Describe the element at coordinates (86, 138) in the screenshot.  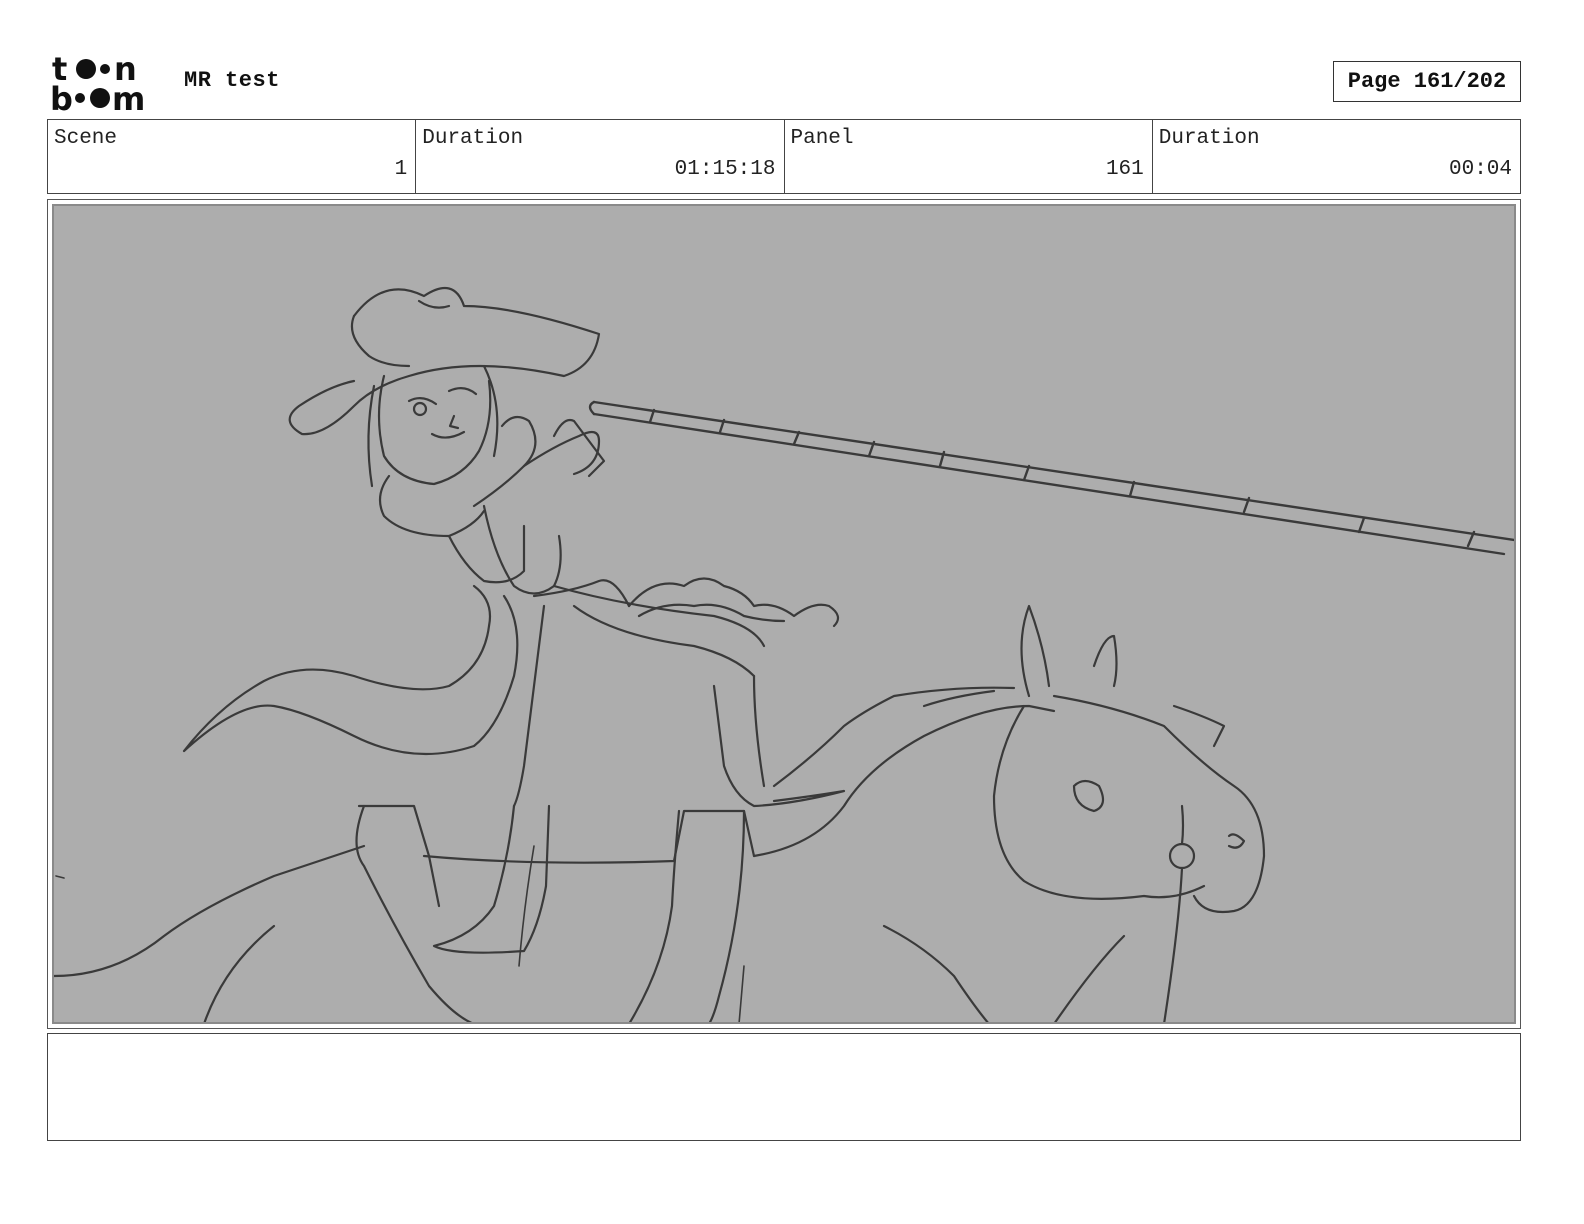
I see `scene-label: Scene` at that location.